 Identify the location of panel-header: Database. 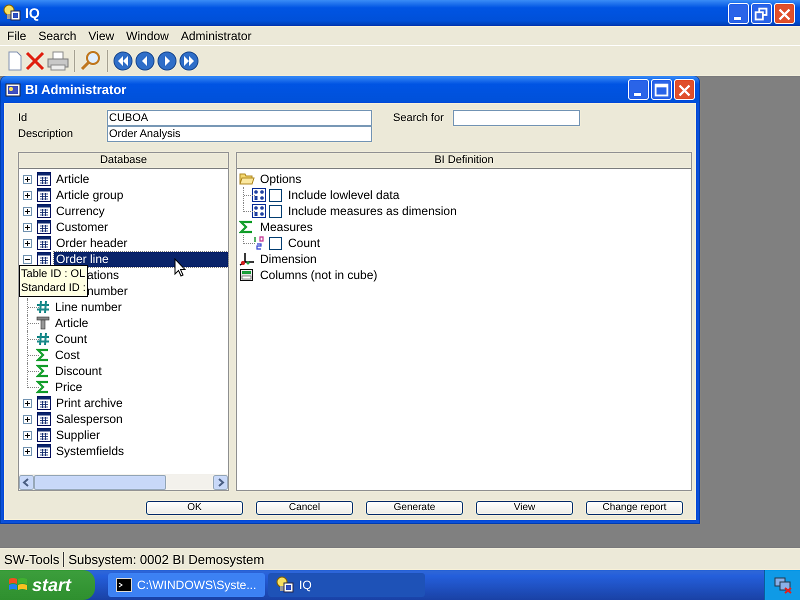
(123, 161).